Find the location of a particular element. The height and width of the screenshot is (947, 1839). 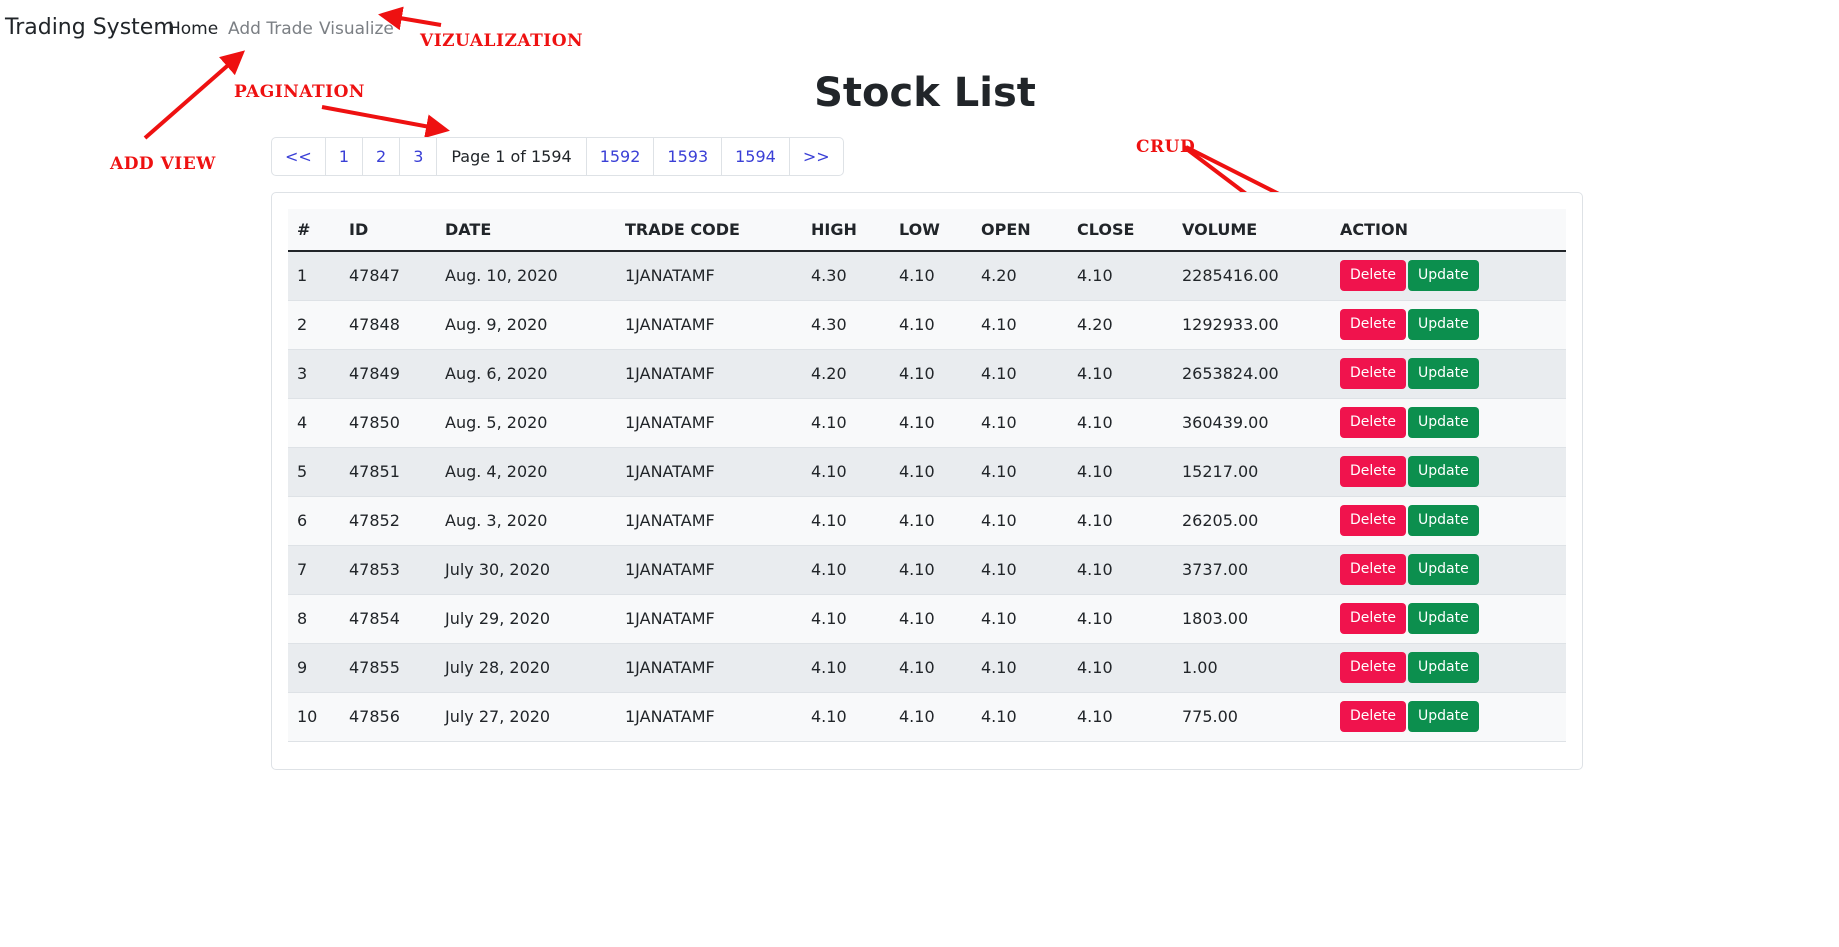

row-index-cell: 8 is located at coordinates (314, 619).